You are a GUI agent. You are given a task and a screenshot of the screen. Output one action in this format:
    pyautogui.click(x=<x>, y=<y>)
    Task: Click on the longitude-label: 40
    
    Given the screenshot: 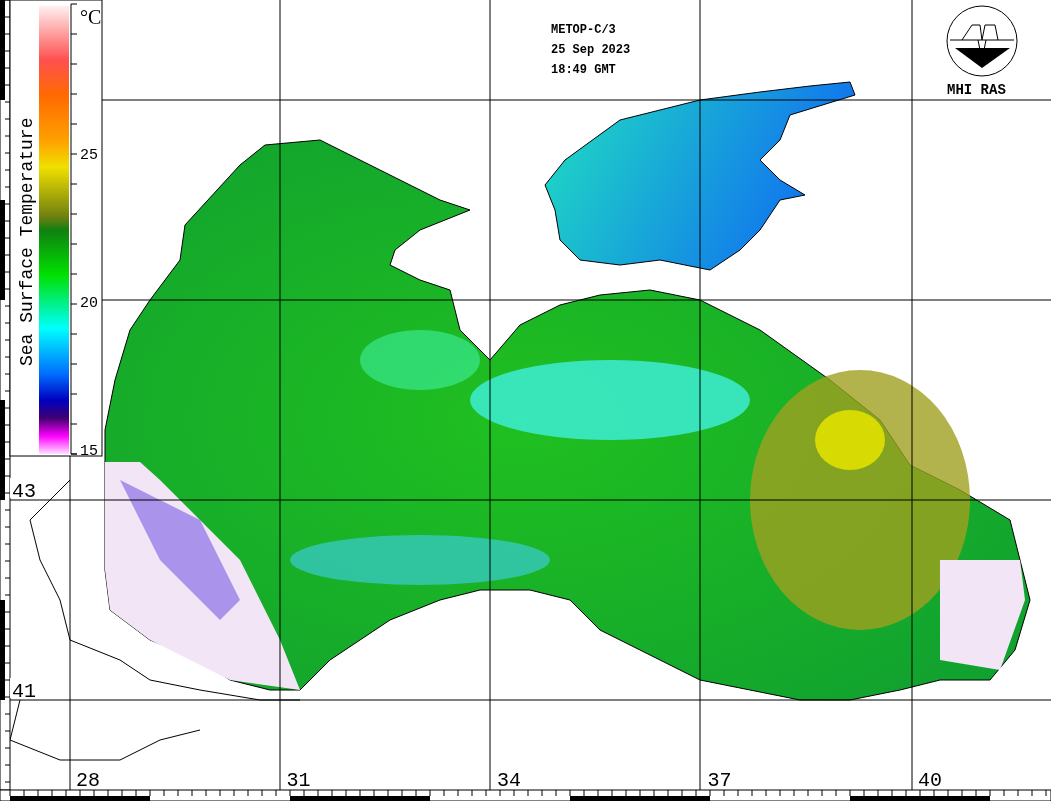 What is the action you would take?
    pyautogui.click(x=930, y=780)
    